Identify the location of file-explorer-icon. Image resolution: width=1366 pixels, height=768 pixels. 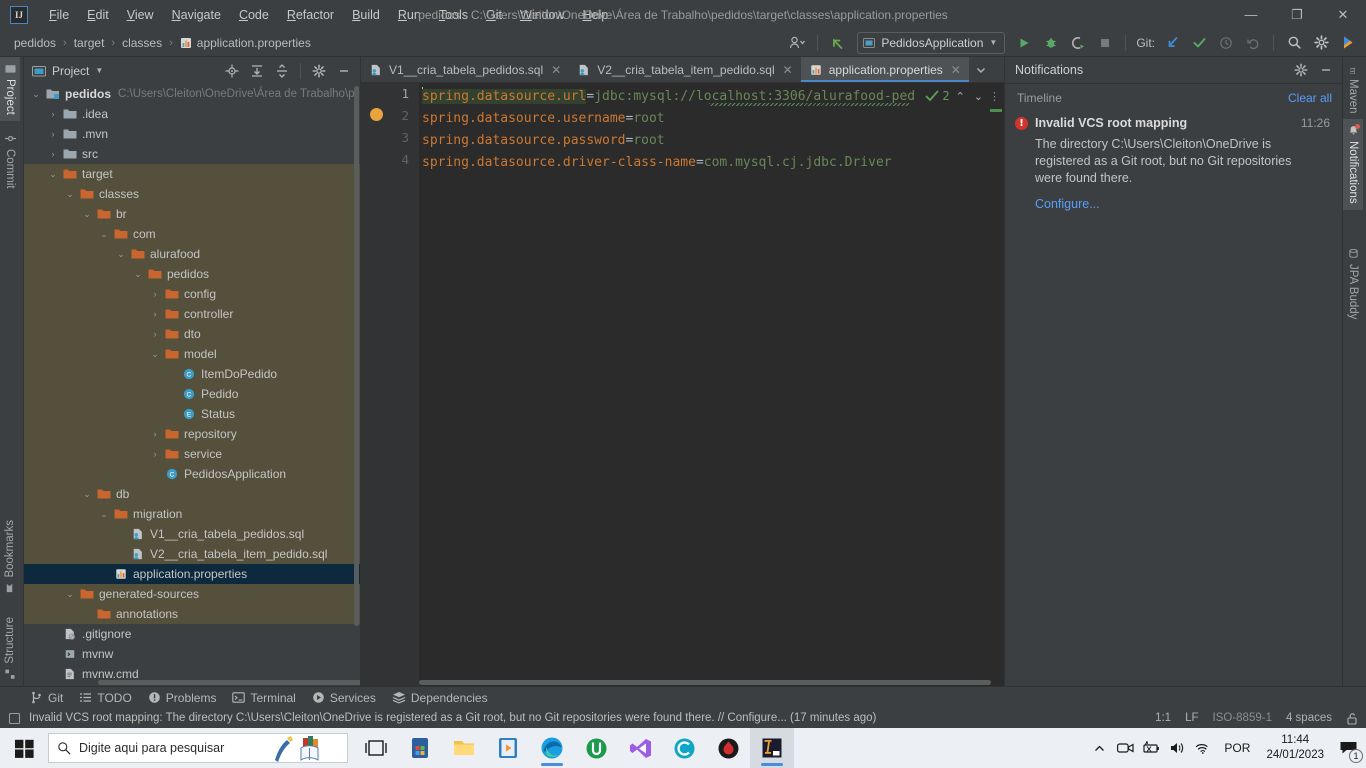
(464, 748).